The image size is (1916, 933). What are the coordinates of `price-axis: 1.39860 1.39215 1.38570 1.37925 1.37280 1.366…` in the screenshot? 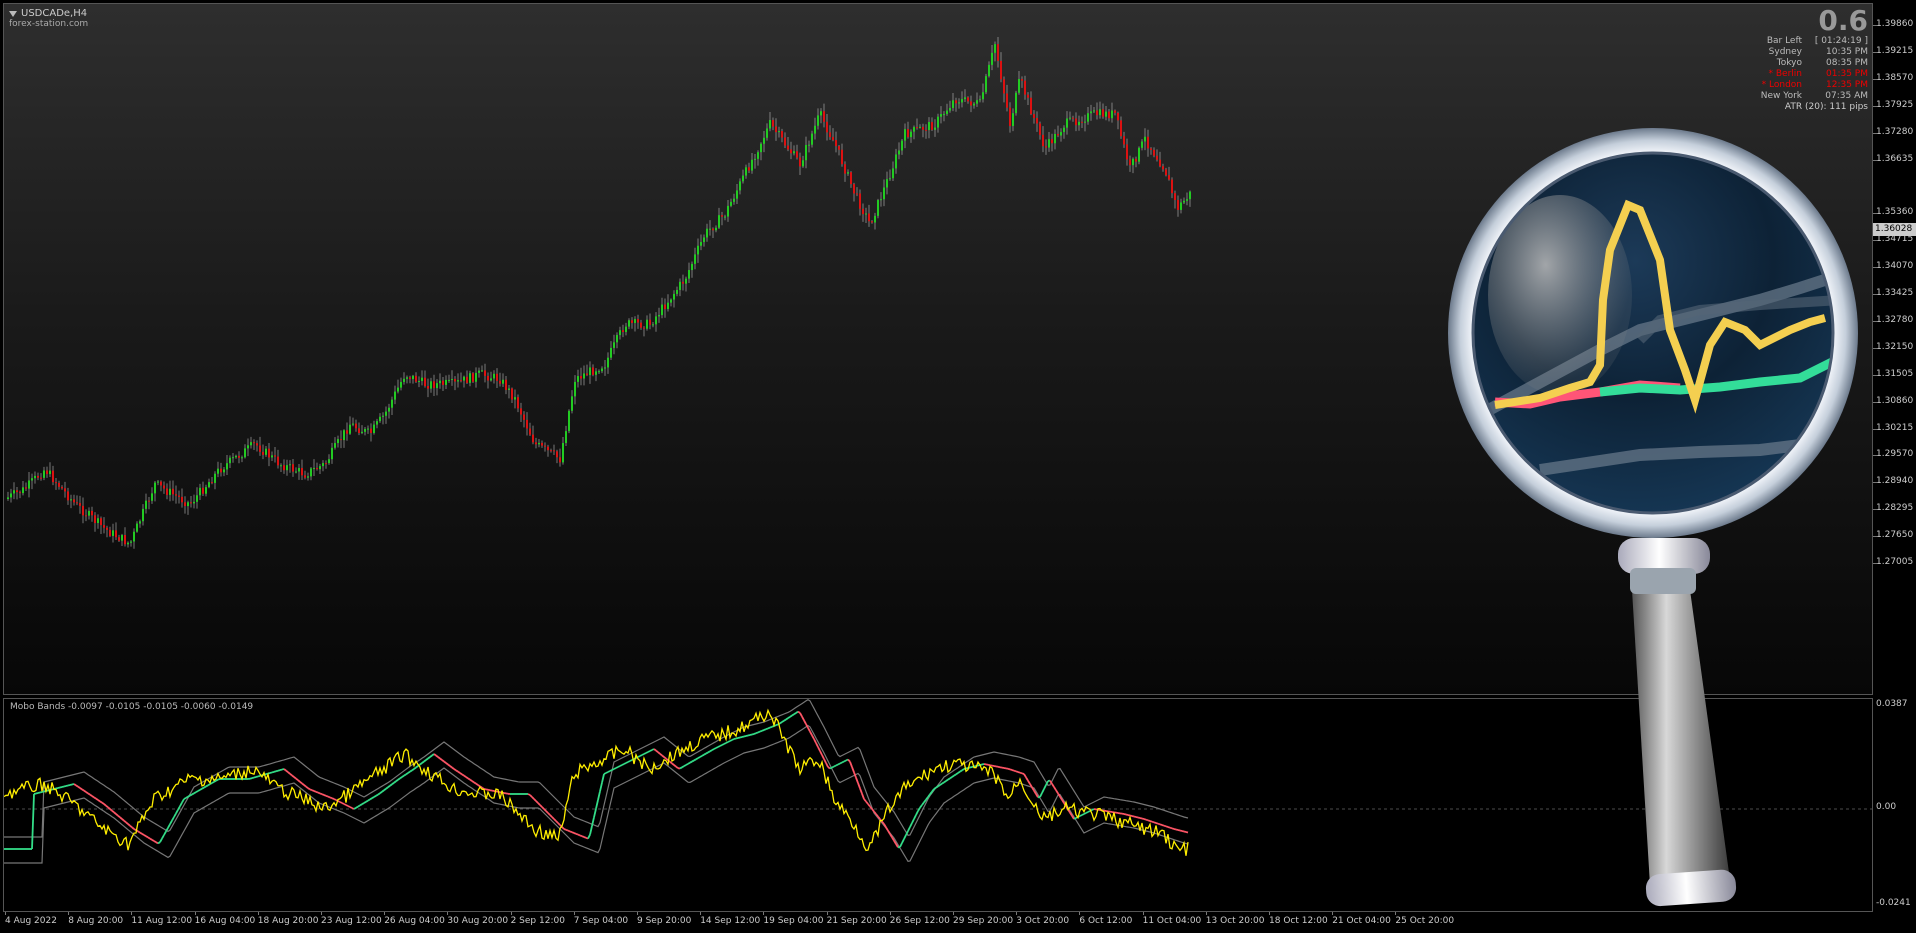 It's located at (1894, 349).